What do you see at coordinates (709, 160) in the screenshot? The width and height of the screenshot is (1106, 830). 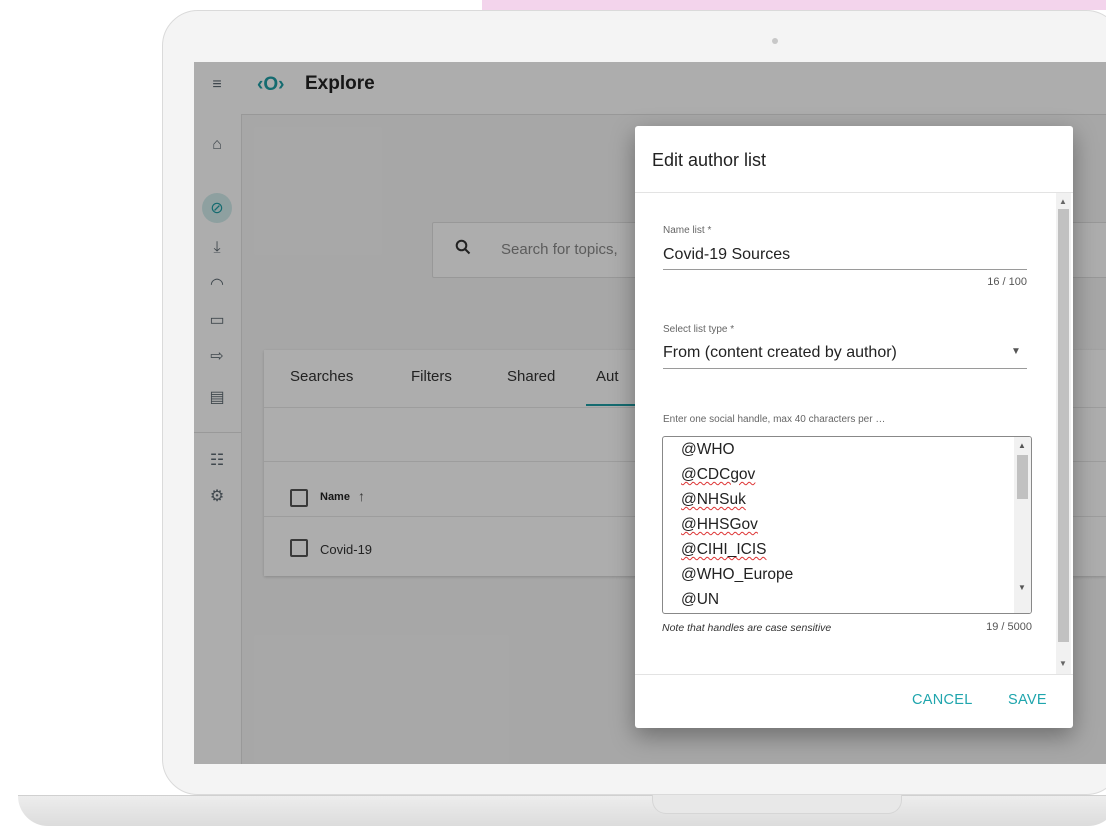 I see `dialog-title: Edit author list` at bounding box center [709, 160].